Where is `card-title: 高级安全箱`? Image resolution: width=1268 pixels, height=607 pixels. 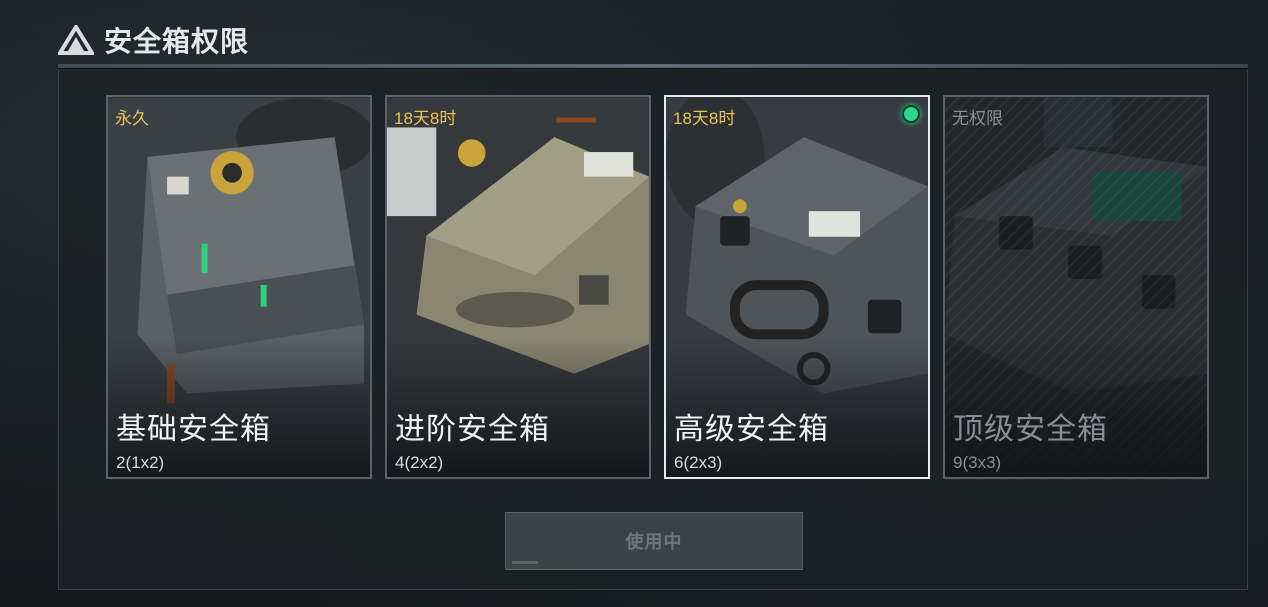
card-title: 高级安全箱 is located at coordinates (751, 429).